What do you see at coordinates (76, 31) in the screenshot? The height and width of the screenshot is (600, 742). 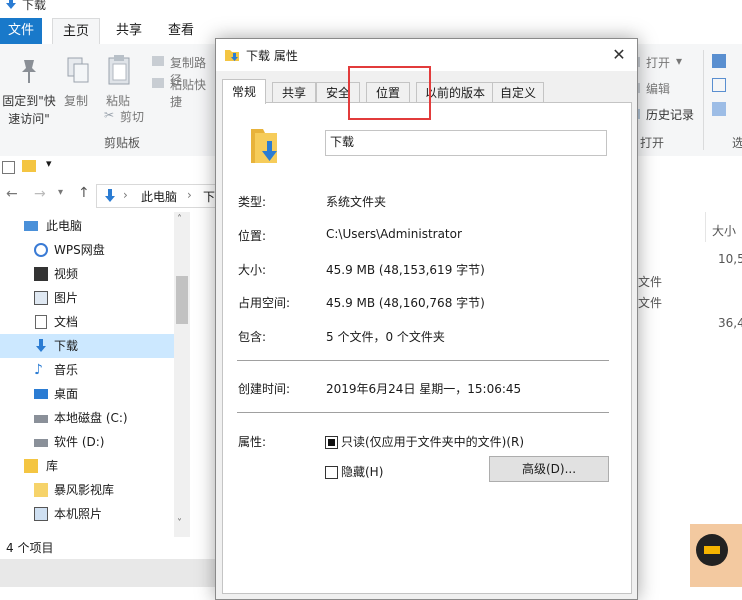 I see `tab-home: 主页` at bounding box center [76, 31].